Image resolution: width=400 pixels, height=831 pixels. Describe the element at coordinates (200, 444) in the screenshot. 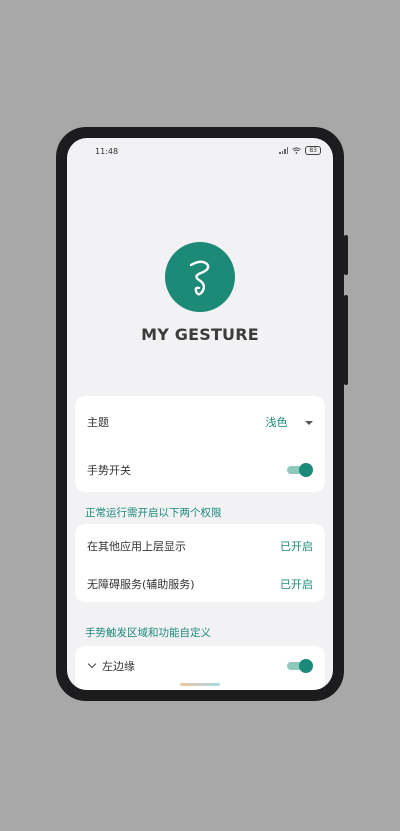

I see `general-settings-card: 主题 浅色 手势开关` at that location.